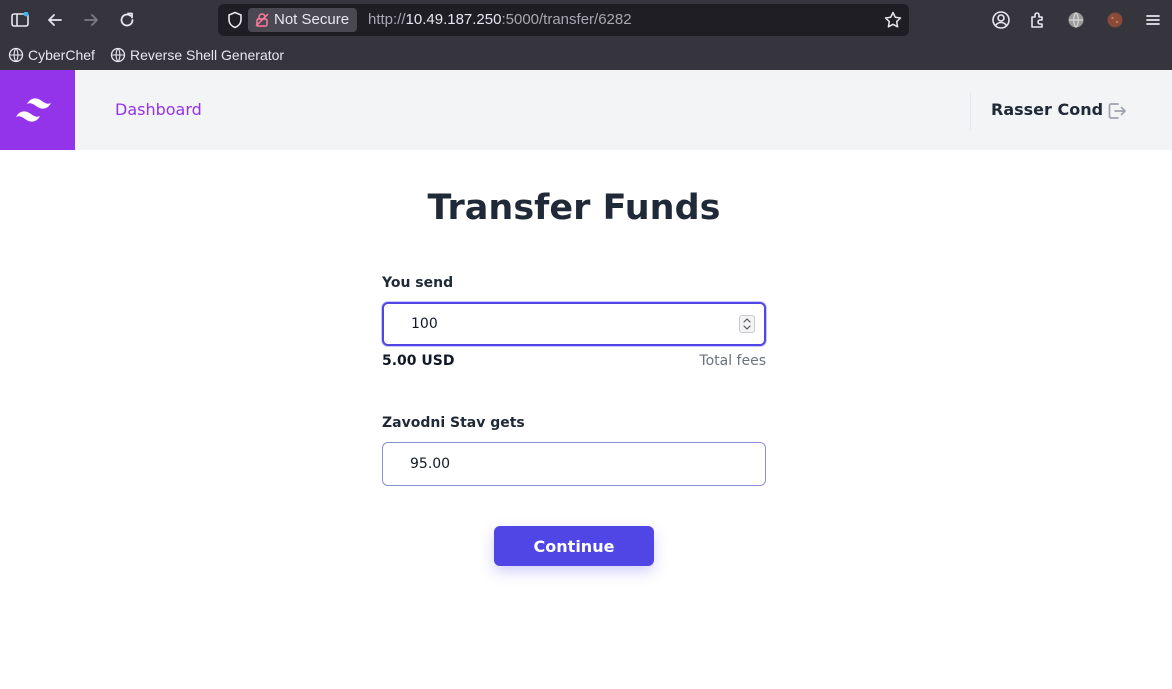  What do you see at coordinates (586, 110) in the screenshot?
I see `app-header: Dashboard Rasser Cond` at bounding box center [586, 110].